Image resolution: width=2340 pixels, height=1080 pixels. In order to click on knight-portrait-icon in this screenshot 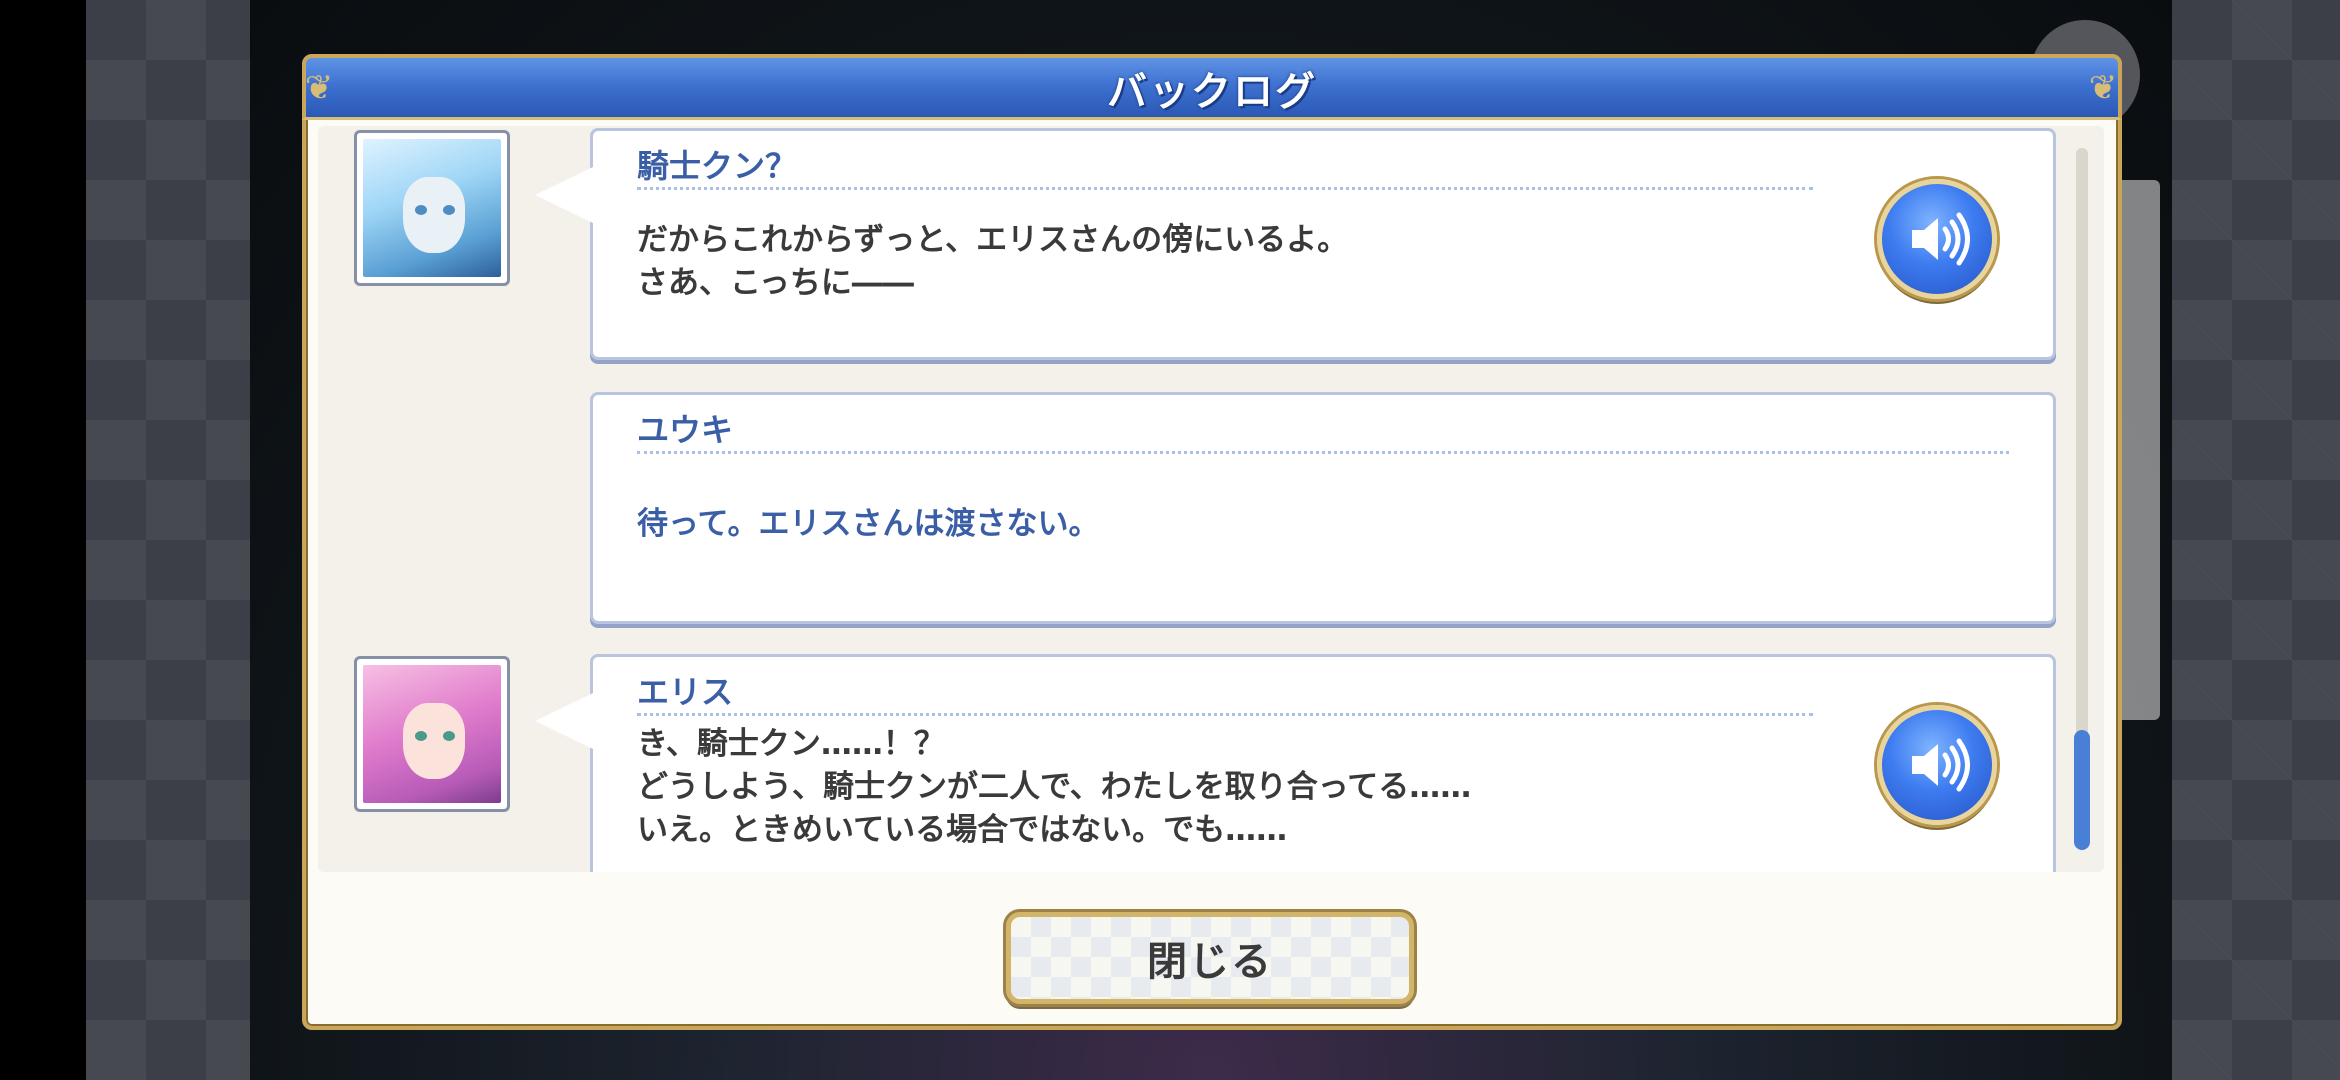, I will do `click(432, 208)`.